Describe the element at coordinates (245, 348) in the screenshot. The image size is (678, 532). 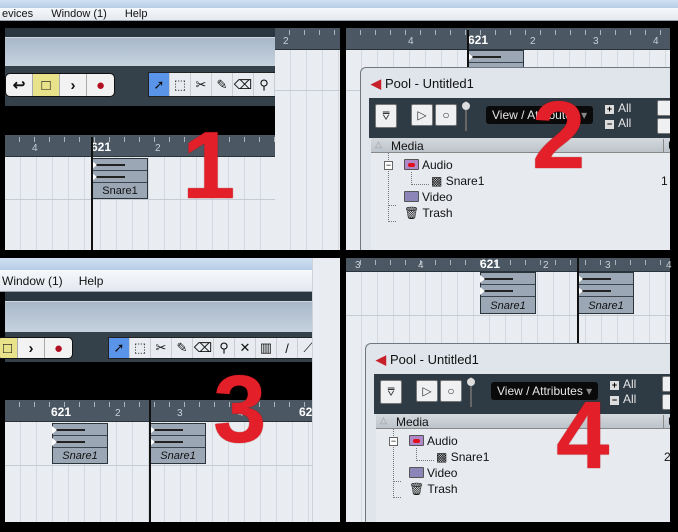
I see `mute-tool-icon: ✕` at that location.